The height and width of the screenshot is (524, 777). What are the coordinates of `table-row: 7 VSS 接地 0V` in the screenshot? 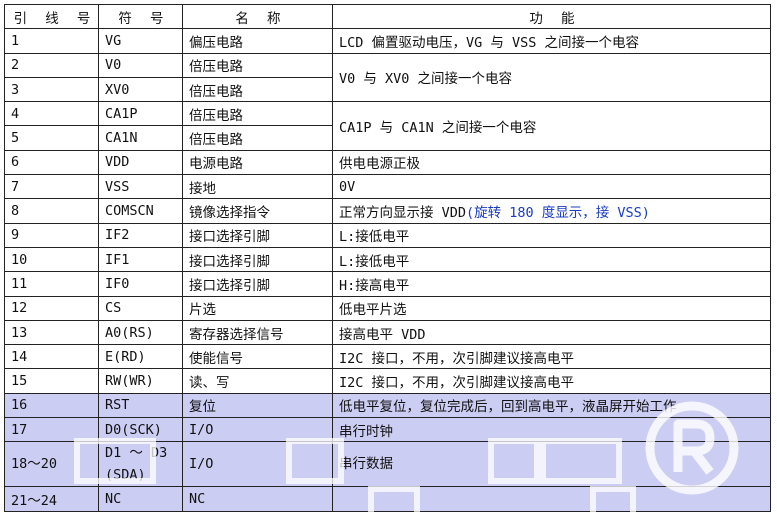 It's located at (387, 187).